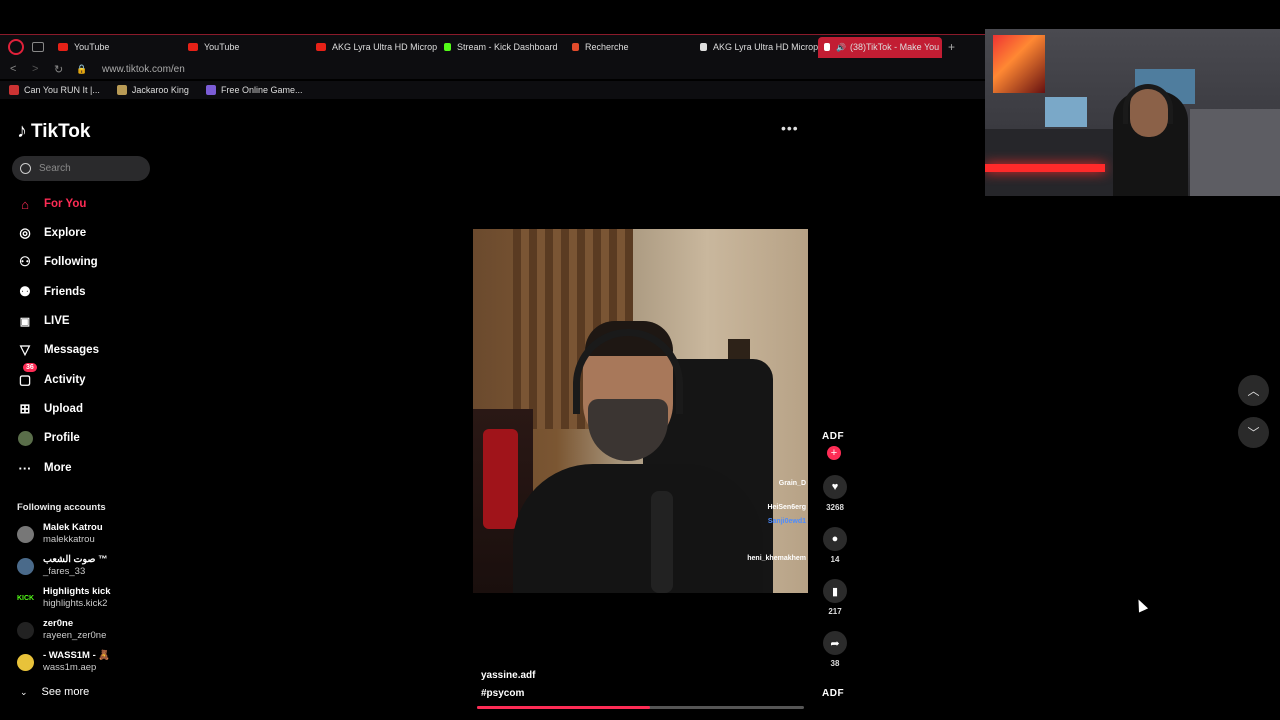  What do you see at coordinates (835, 559) in the screenshot?
I see `comment-count: 14` at bounding box center [835, 559].